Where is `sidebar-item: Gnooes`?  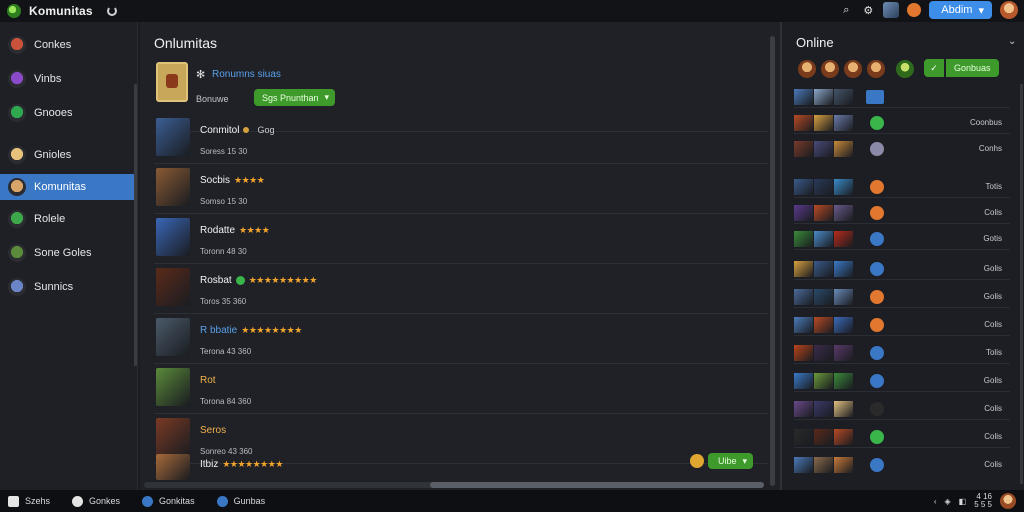
sidebar-item: Gnooes is located at coordinates (68, 113).